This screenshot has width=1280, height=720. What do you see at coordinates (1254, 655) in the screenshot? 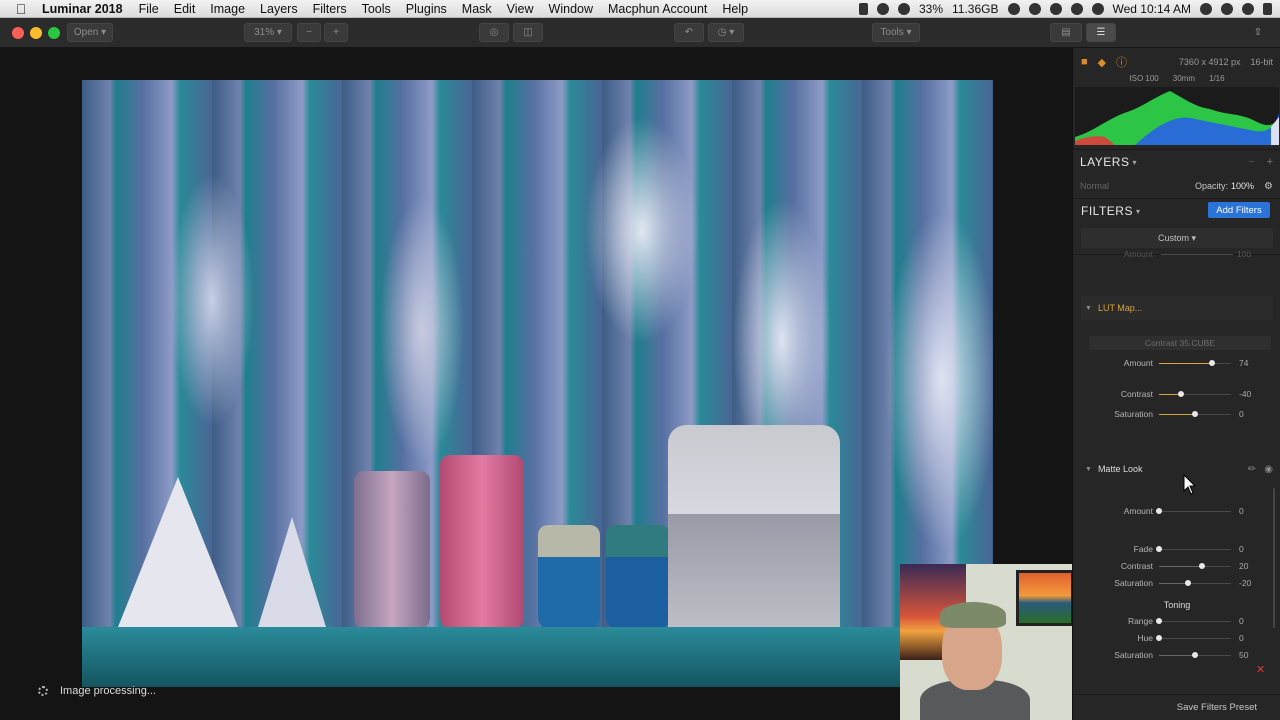
I see `slider-value: 50` at bounding box center [1254, 655].